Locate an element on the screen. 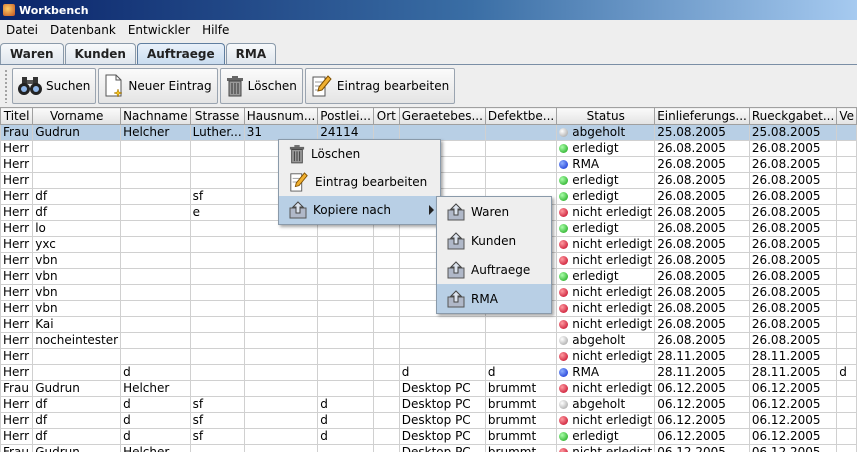  context-item-edit: Eintrag bearbeiten is located at coordinates (359, 182).